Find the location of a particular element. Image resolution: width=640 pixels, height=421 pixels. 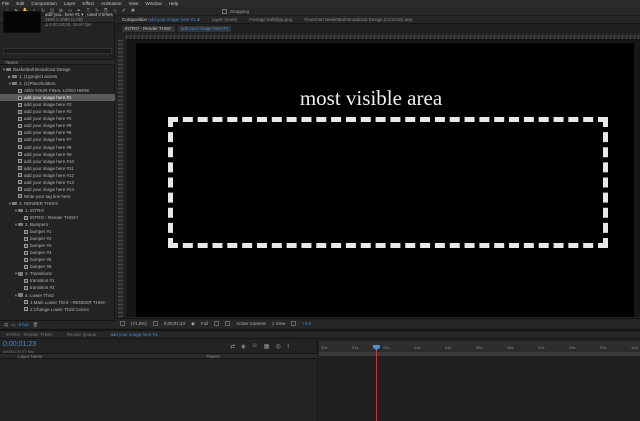

viewer-tab: Footage ball@pp.png is located at coordinates (270, 19).